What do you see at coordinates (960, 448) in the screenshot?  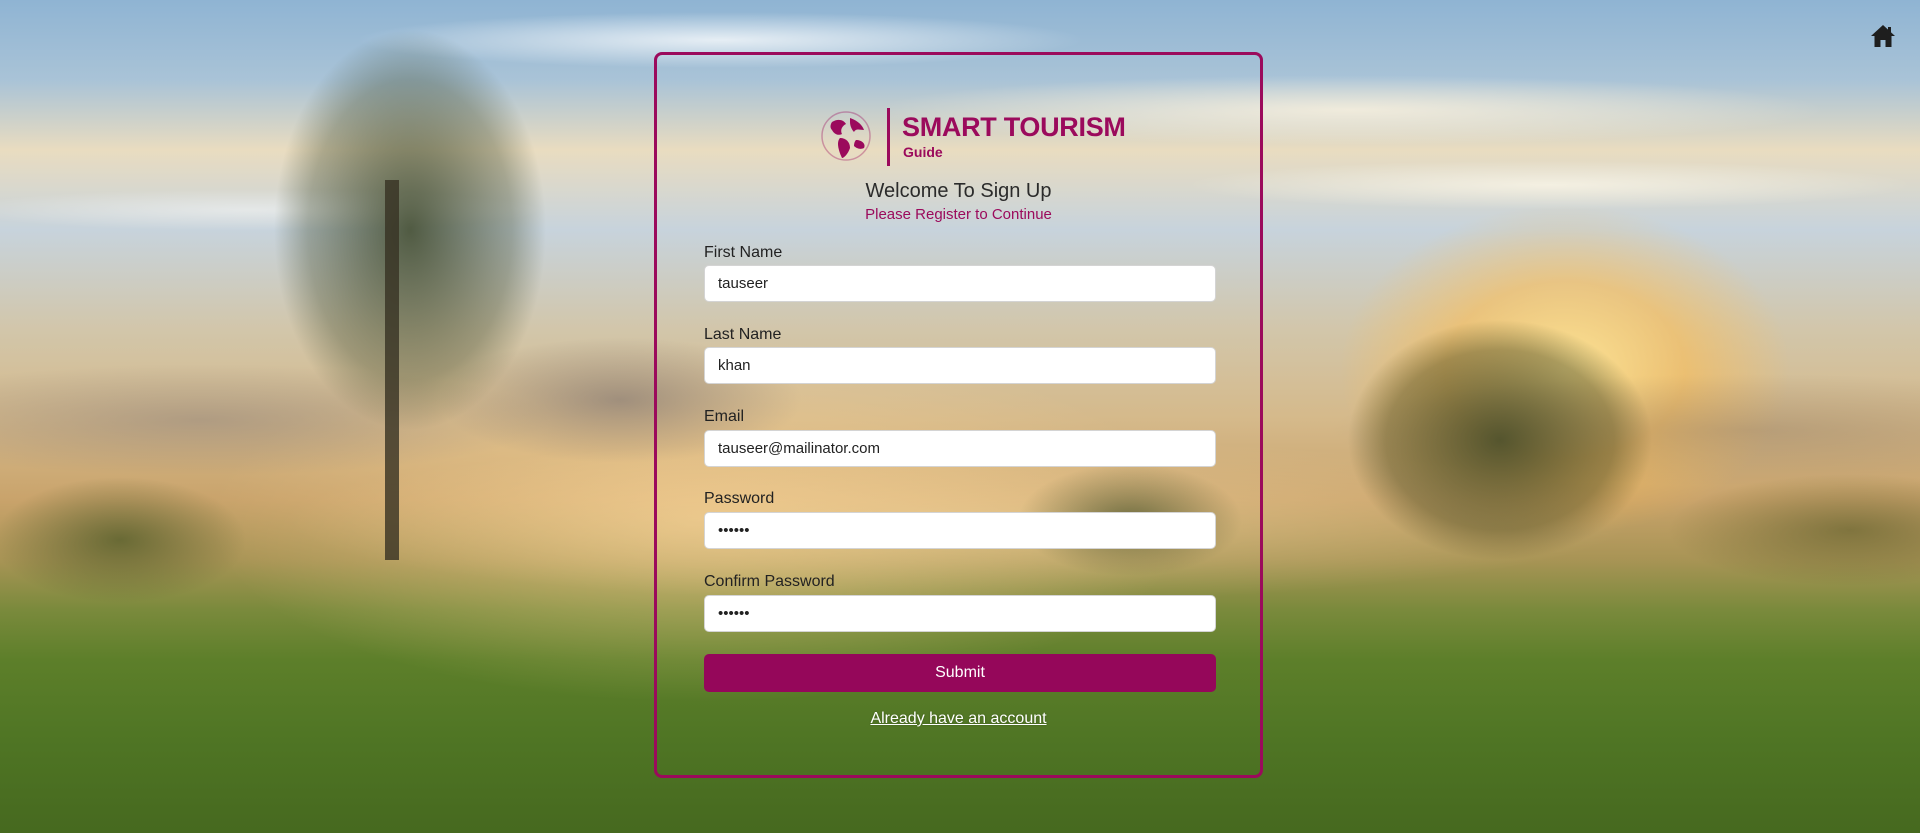 I see `email-field` at bounding box center [960, 448].